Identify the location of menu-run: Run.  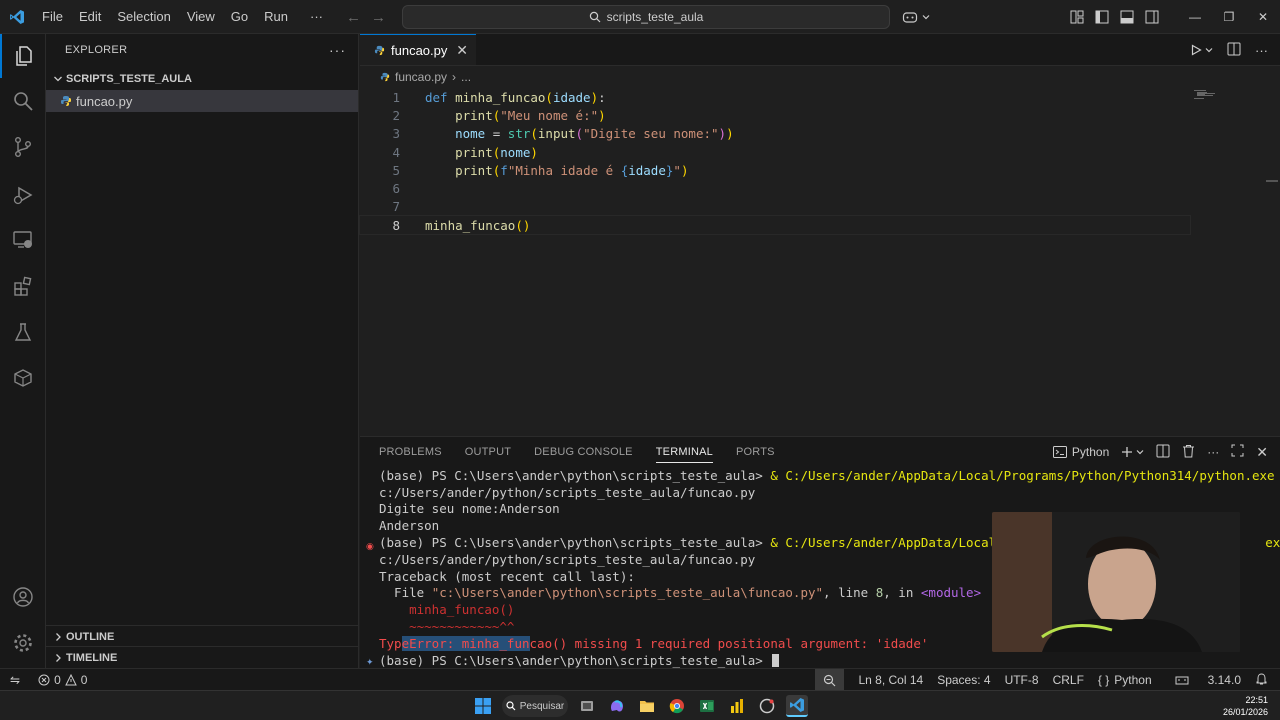
(276, 17).